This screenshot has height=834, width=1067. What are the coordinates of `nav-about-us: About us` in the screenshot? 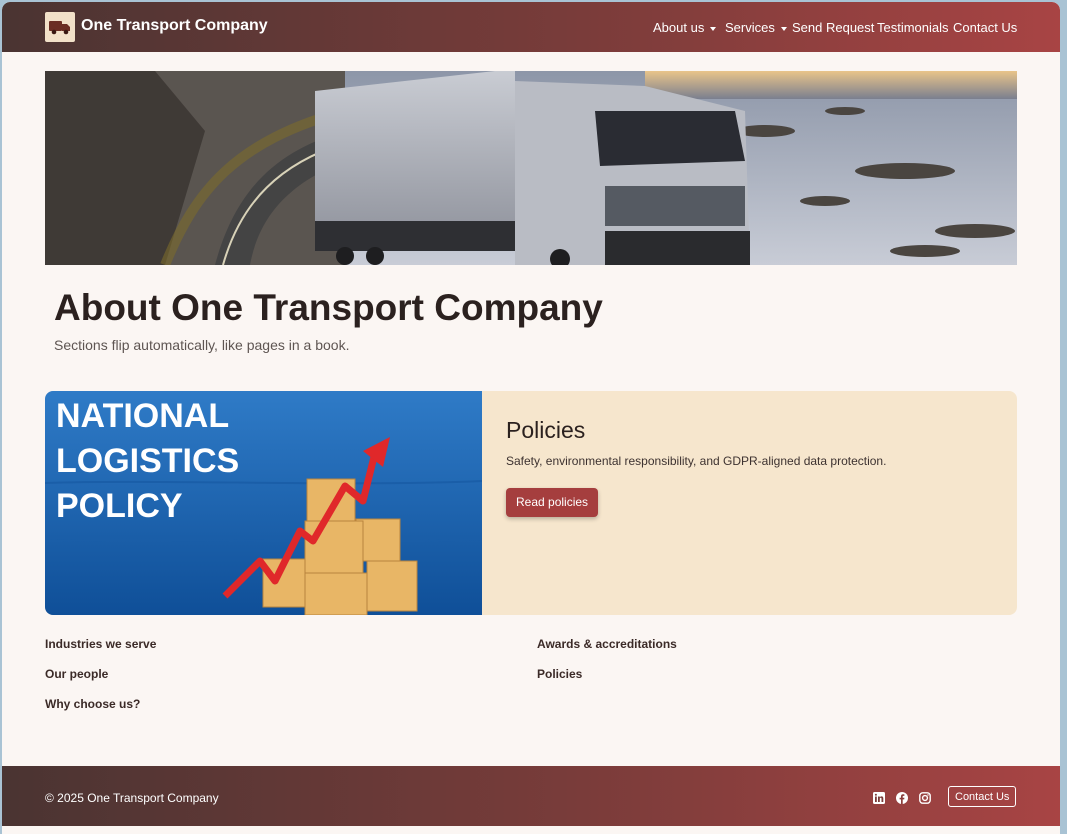 It's located at (685, 27).